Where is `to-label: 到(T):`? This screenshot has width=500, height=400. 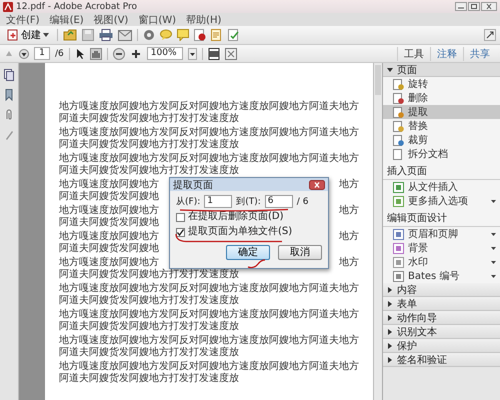 to-label: 到(T): is located at coordinates (248, 202).